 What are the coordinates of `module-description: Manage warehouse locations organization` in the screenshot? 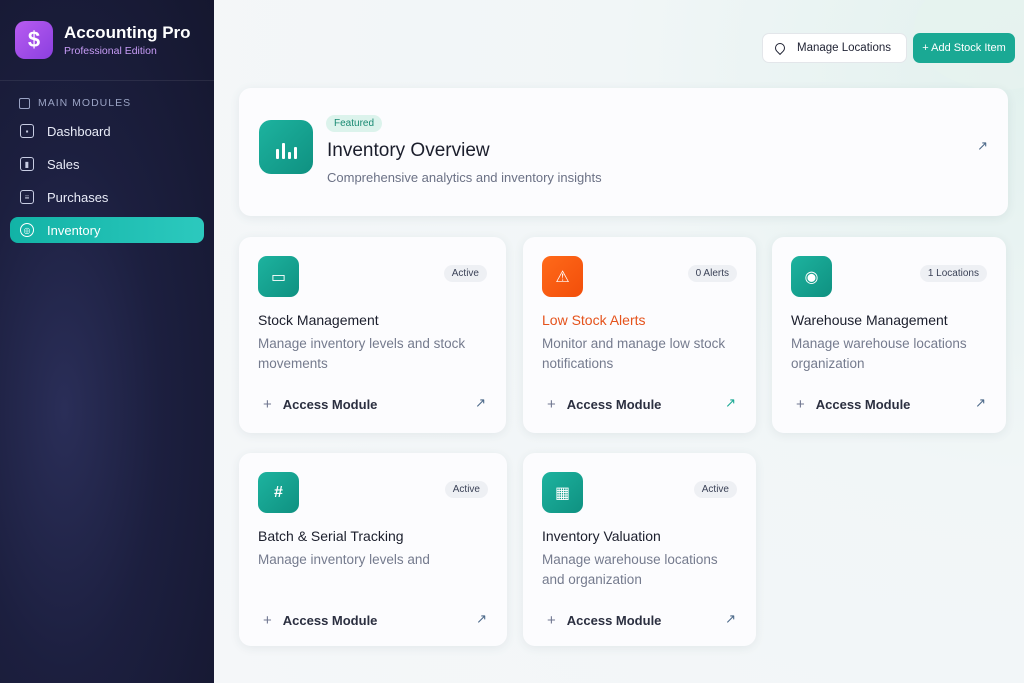 It's located at (879, 353).